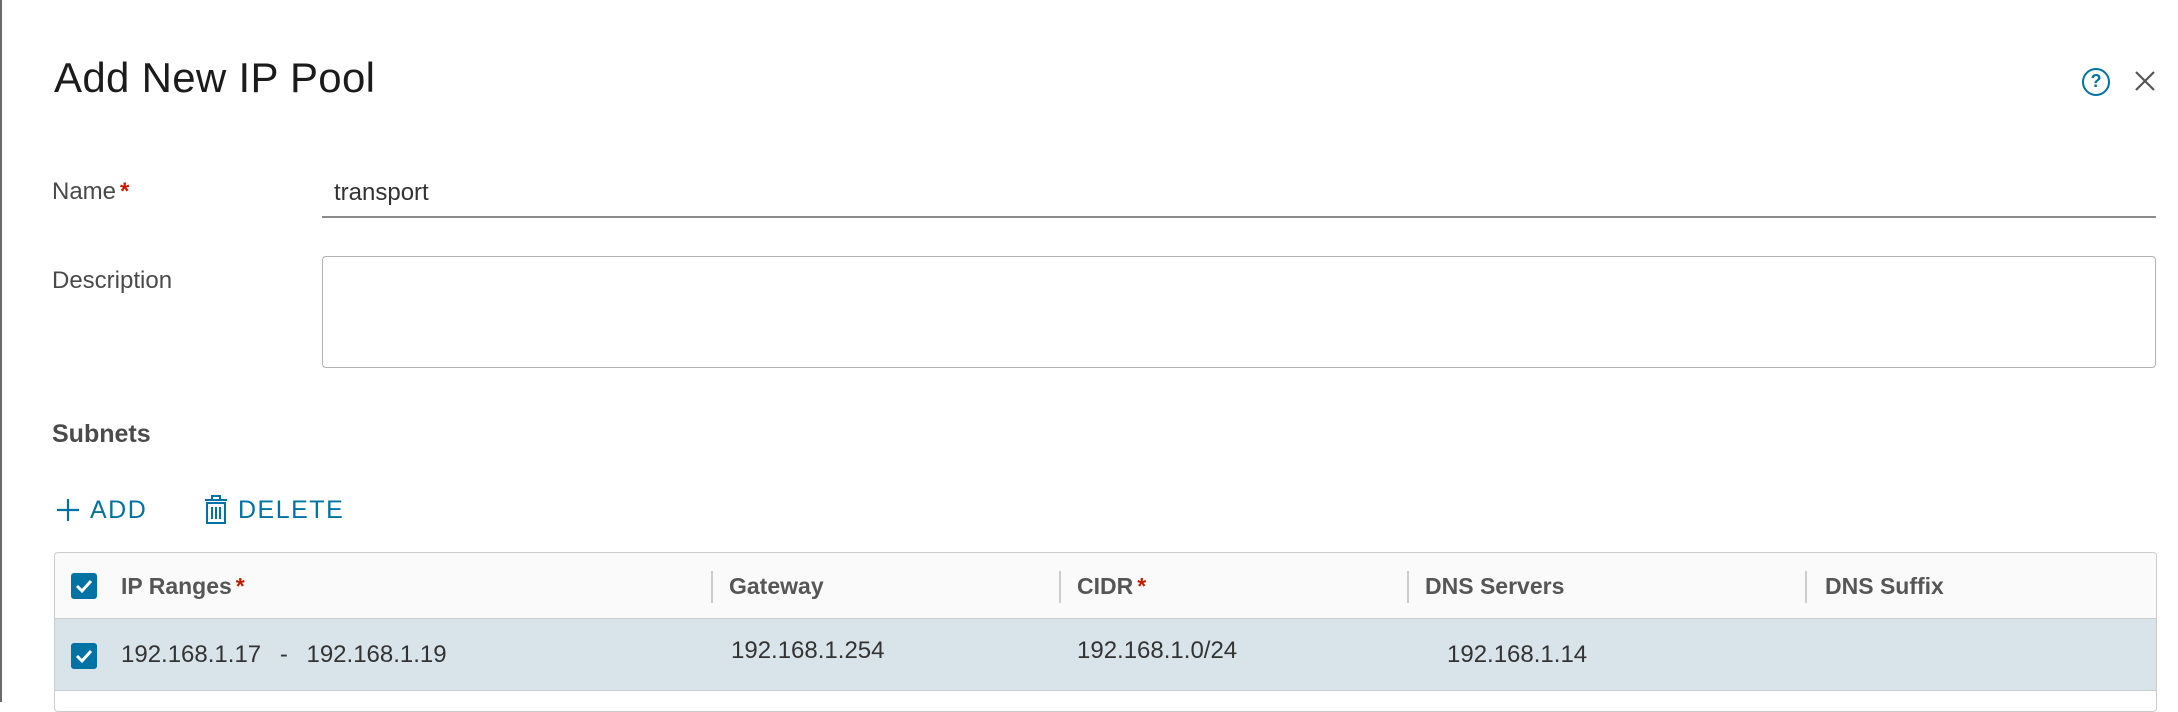  What do you see at coordinates (68, 510) in the screenshot?
I see `plus-icon` at bounding box center [68, 510].